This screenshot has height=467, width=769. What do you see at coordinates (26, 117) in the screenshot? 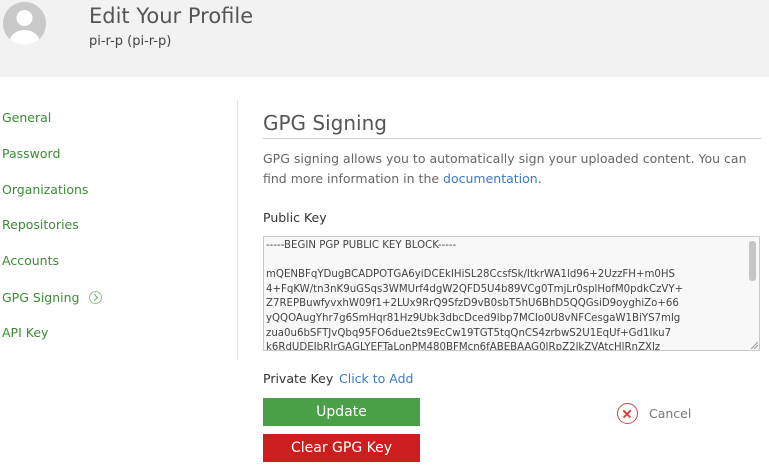
I see `sidebar-item-general: General` at bounding box center [26, 117].